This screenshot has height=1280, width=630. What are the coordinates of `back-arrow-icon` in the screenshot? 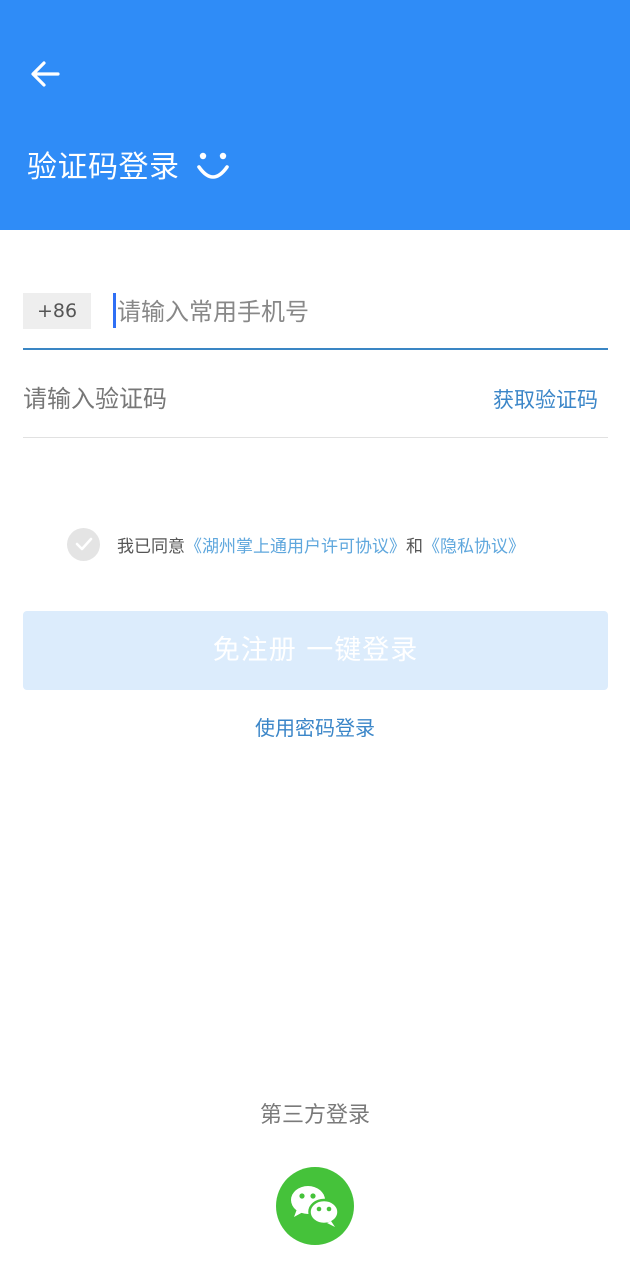 It's located at (45, 74).